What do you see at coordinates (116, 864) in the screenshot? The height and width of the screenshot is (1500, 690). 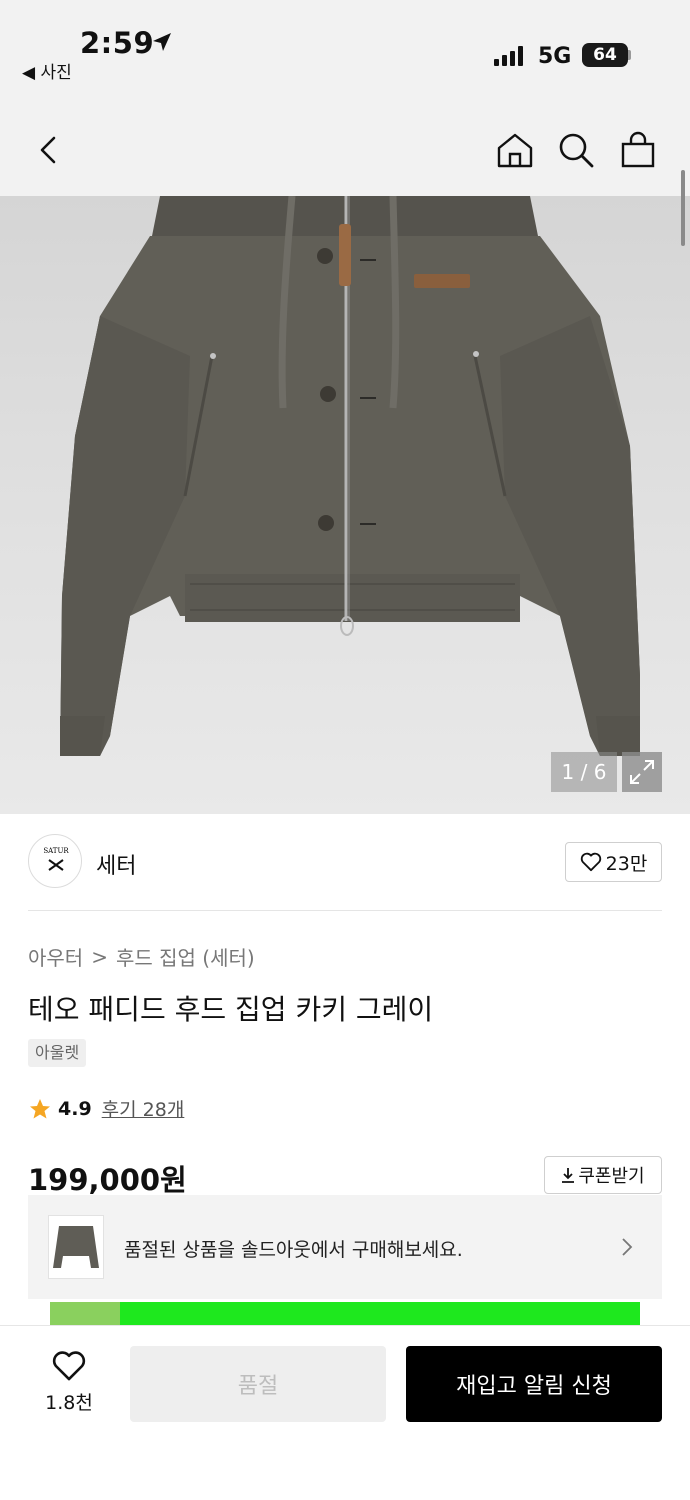 I see `brand-name: 세터` at bounding box center [116, 864].